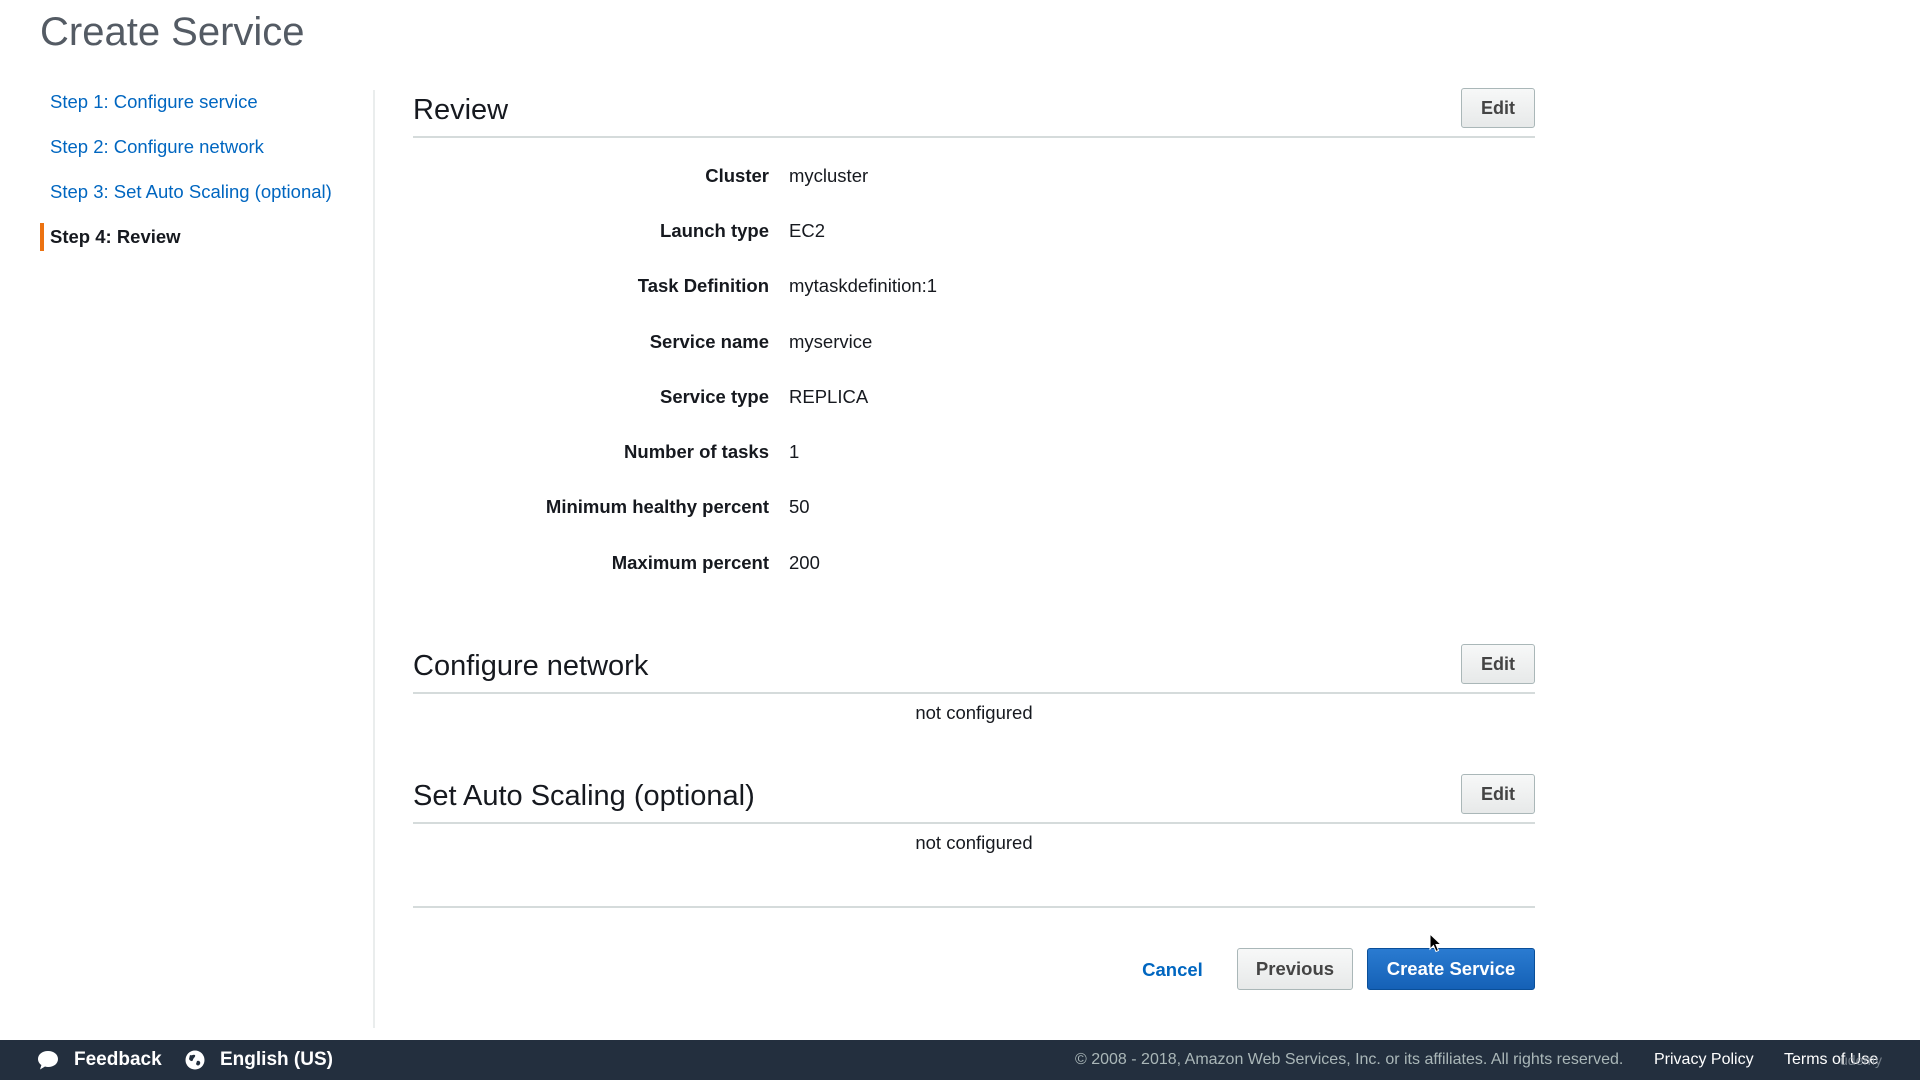 The width and height of the screenshot is (1920, 1080). I want to click on detail-value: mytaskdefinition:1, so click(863, 286).